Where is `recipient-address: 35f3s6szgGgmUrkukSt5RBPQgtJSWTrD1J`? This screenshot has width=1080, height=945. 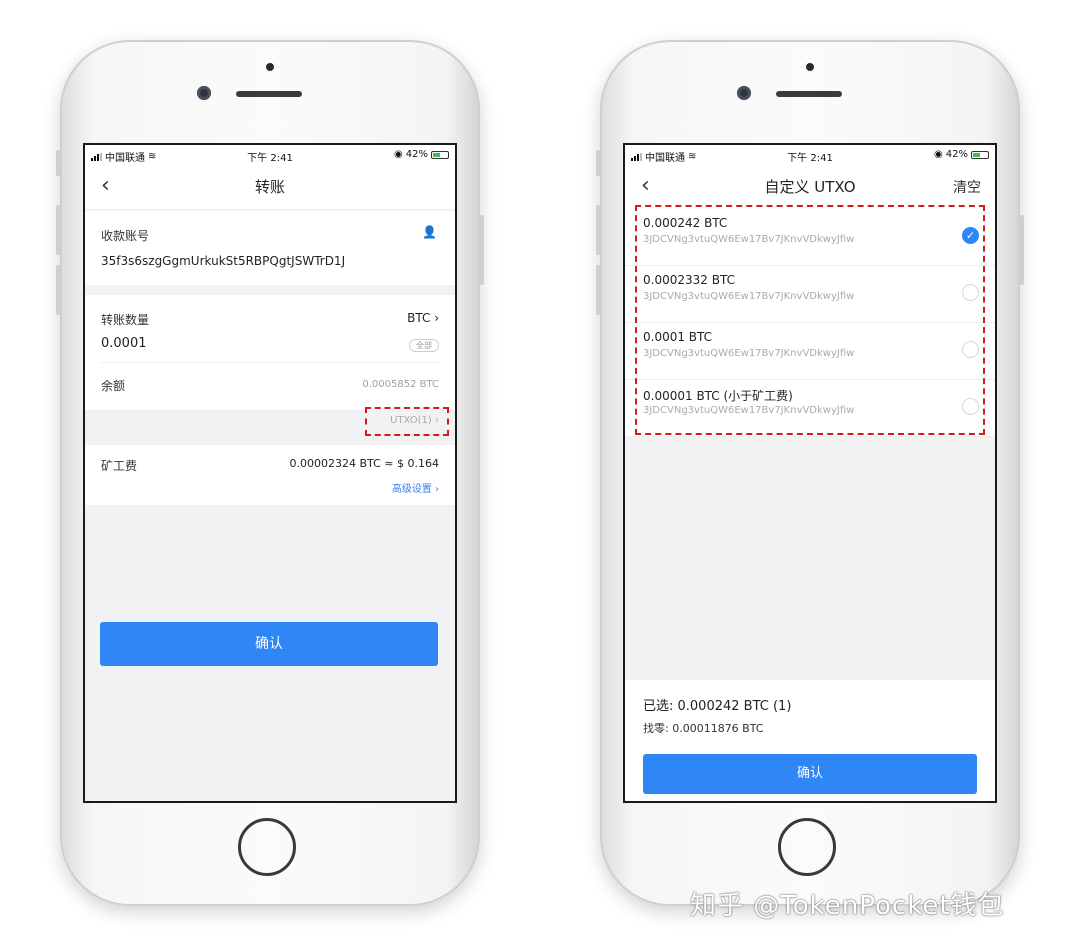
recipient-address: 35f3s6szgGgmUrkukSt5RBPQgtJSWTrD1J is located at coordinates (223, 261).